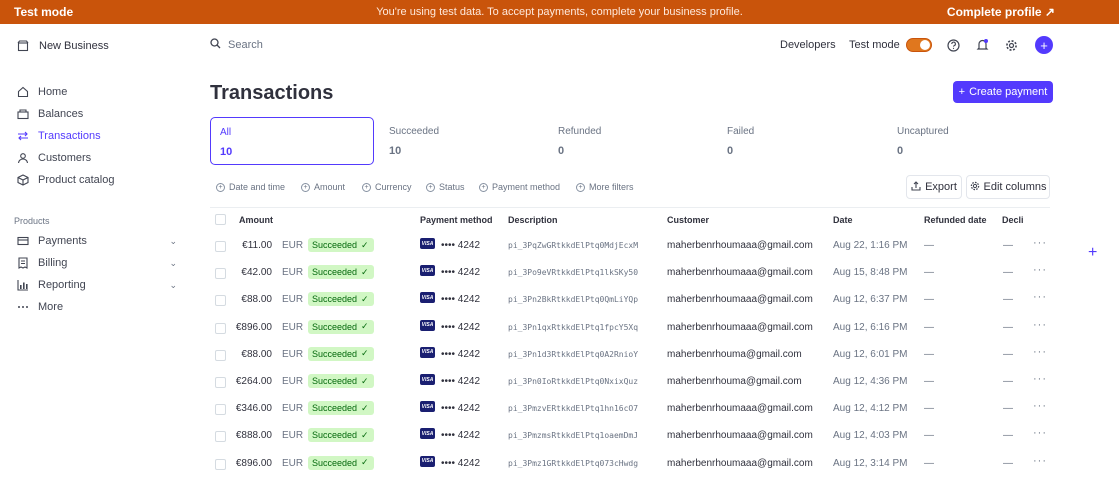 Image resolution: width=1119 pixels, height=482 pixels. I want to click on filter-amount: + Amount, so click(323, 187).